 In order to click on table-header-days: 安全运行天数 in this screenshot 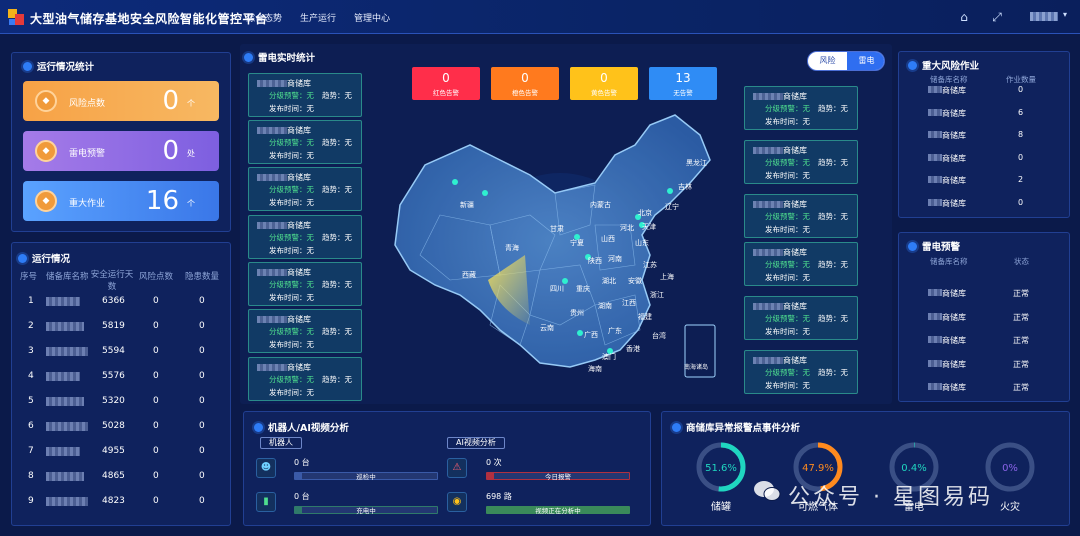, I will do `click(112, 281)`.